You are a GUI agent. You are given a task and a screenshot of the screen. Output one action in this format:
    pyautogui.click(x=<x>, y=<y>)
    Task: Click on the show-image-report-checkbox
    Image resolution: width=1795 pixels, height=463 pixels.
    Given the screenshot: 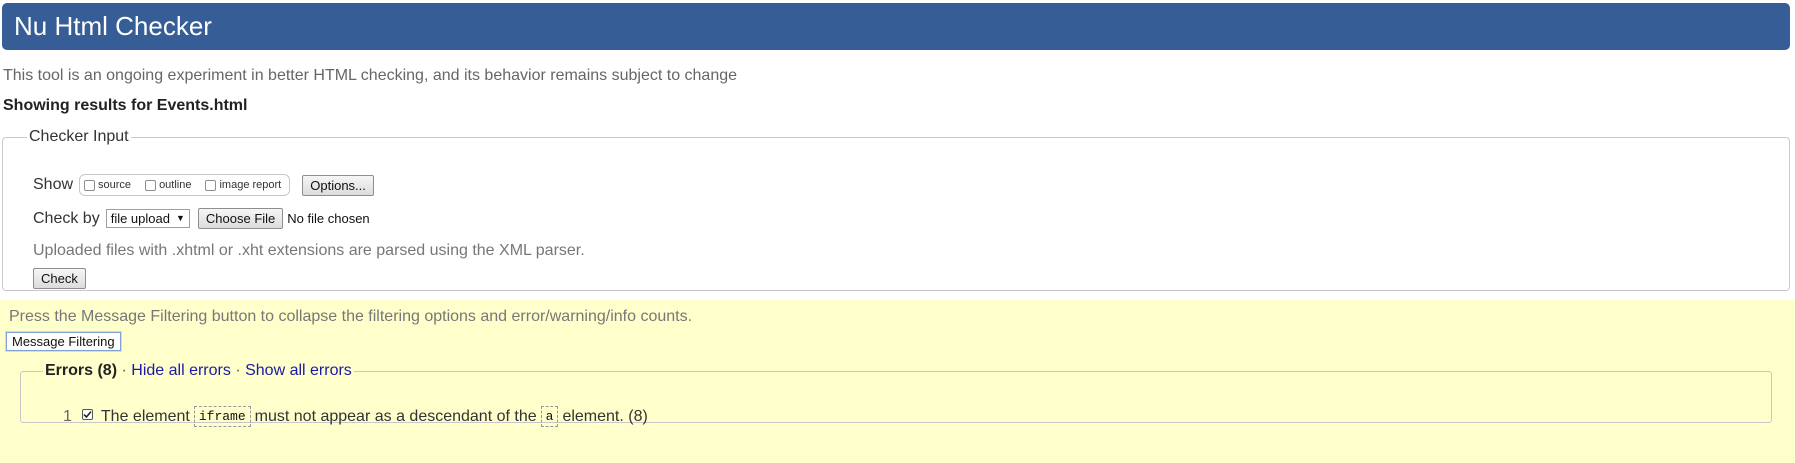 What is the action you would take?
    pyautogui.click(x=211, y=185)
    